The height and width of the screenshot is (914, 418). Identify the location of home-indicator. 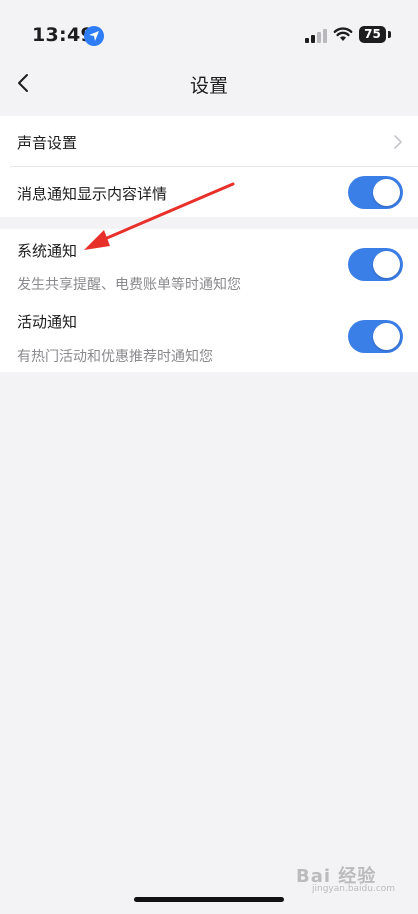
(209, 899).